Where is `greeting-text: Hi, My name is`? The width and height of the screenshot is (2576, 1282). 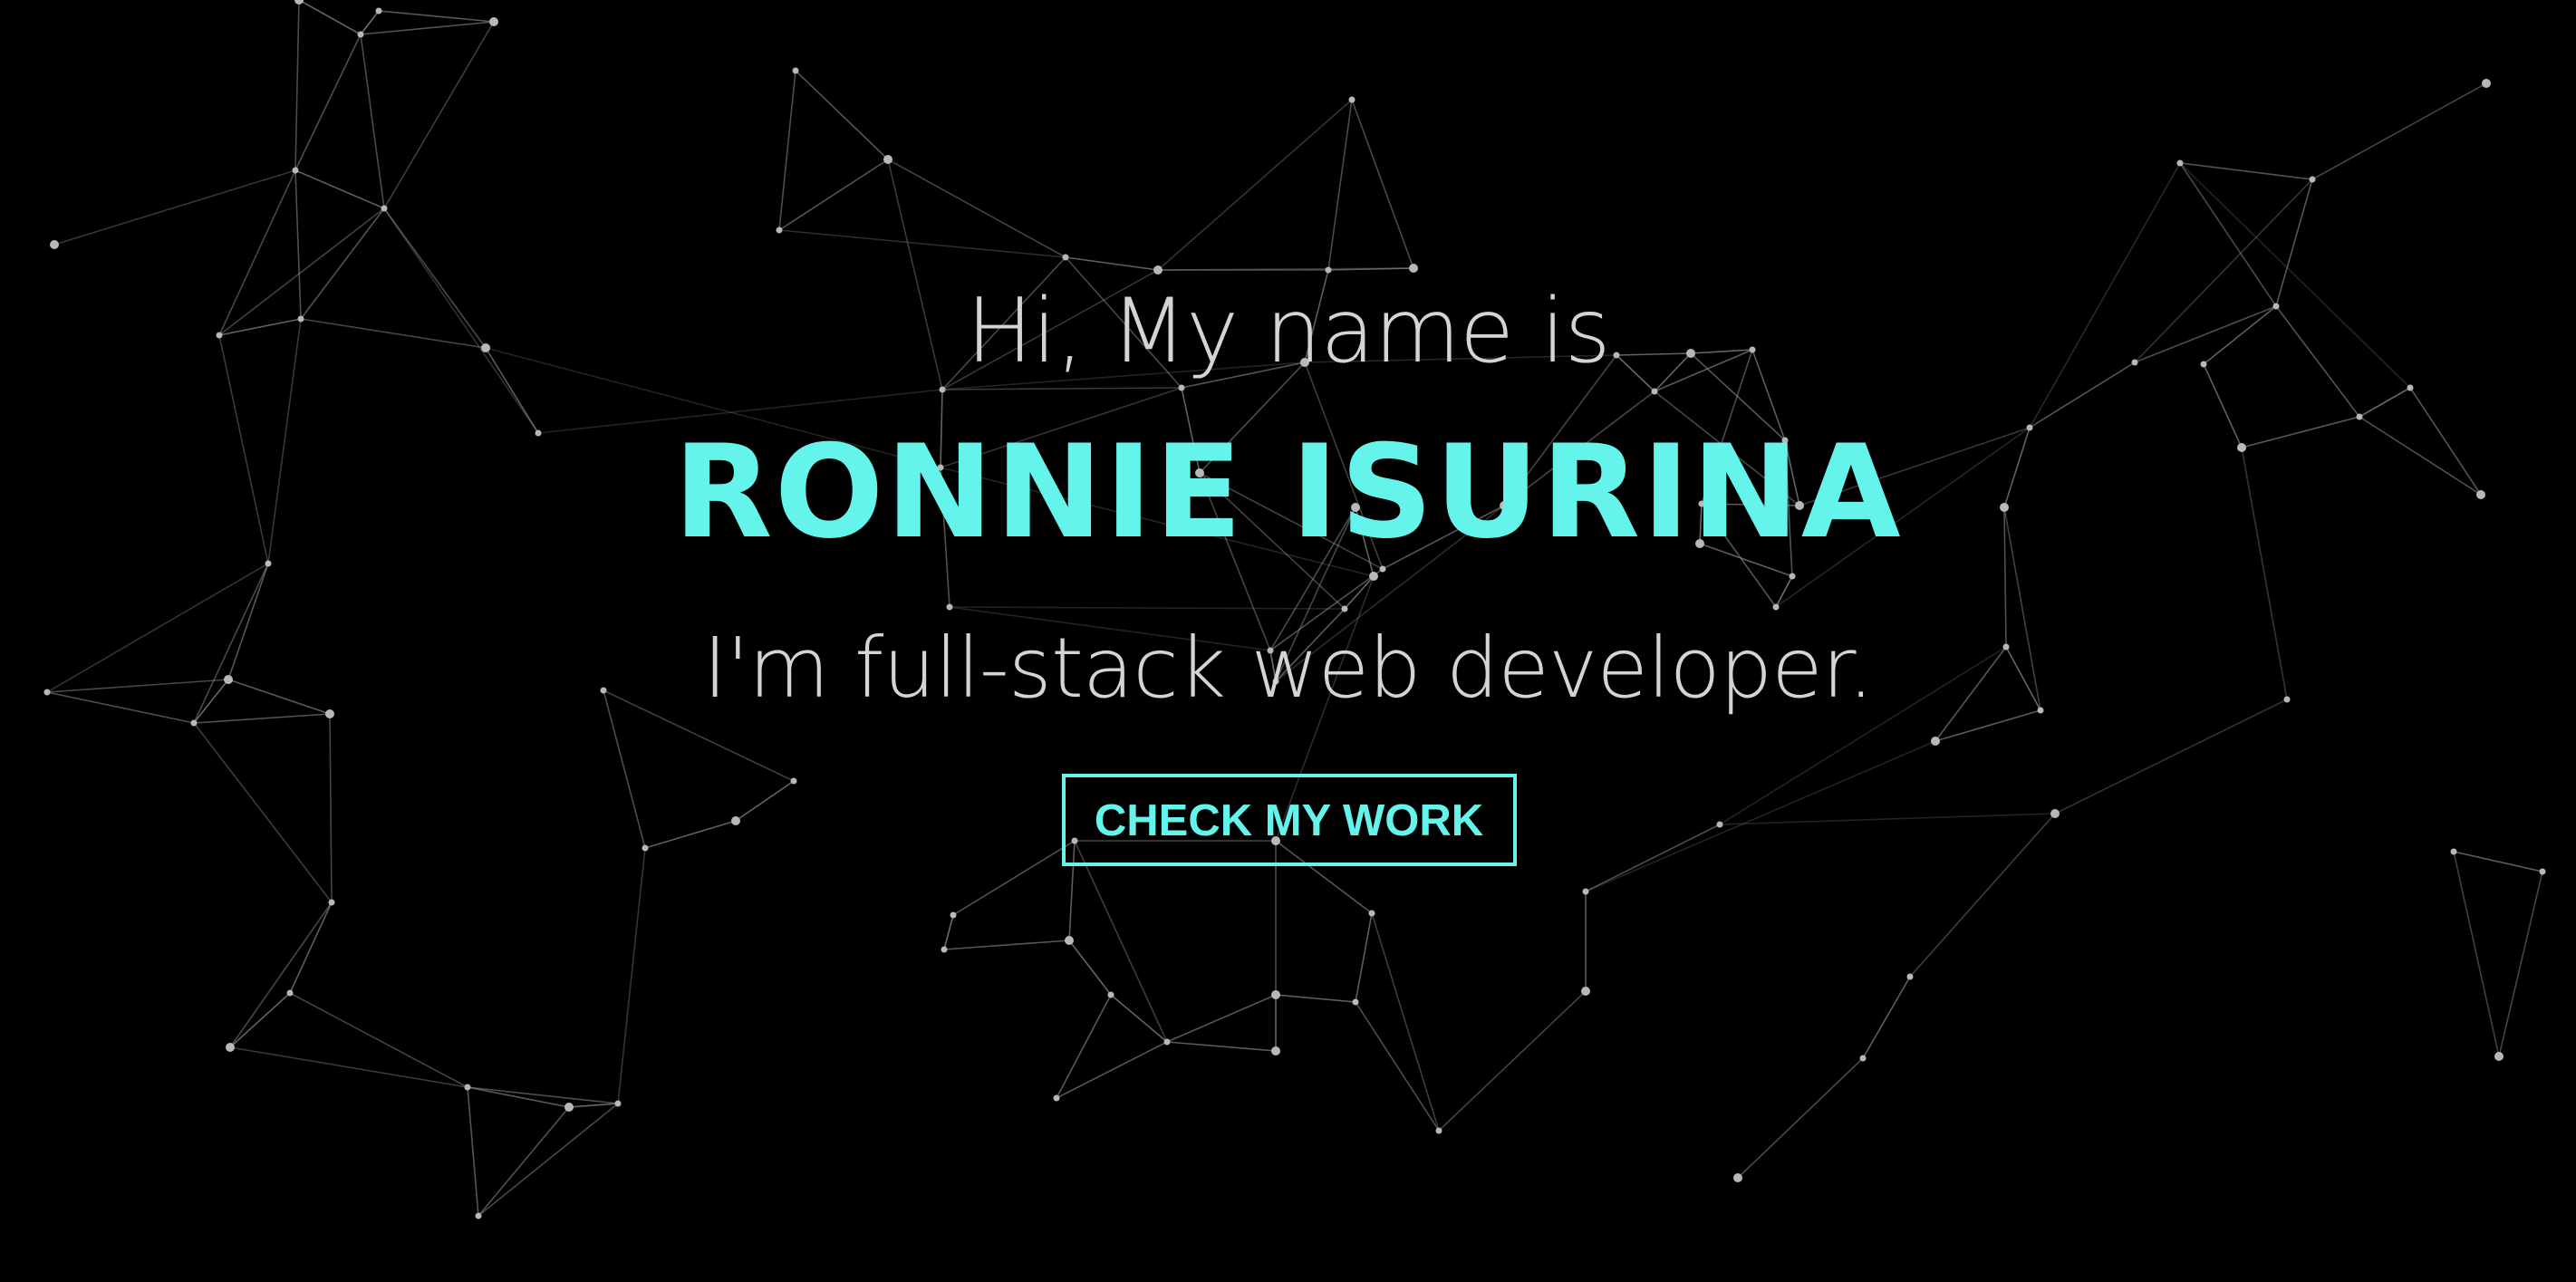
greeting-text: Hi, My name is is located at coordinates (1288, 331).